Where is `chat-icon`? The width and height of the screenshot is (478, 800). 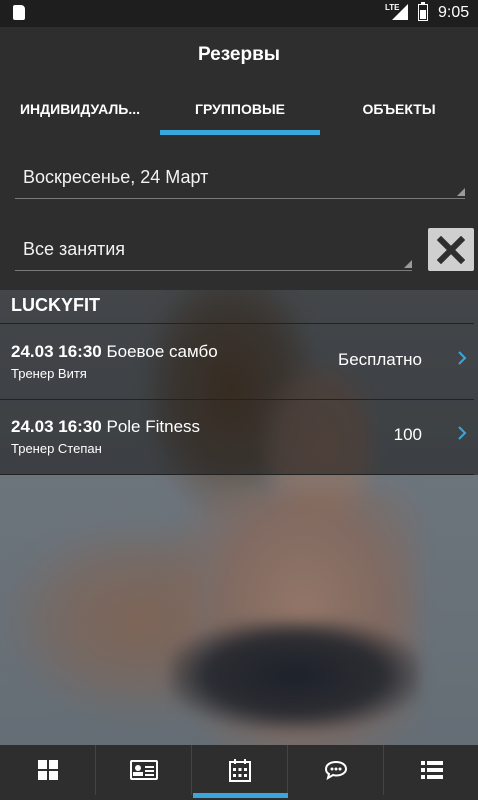
chat-icon is located at coordinates (335, 770).